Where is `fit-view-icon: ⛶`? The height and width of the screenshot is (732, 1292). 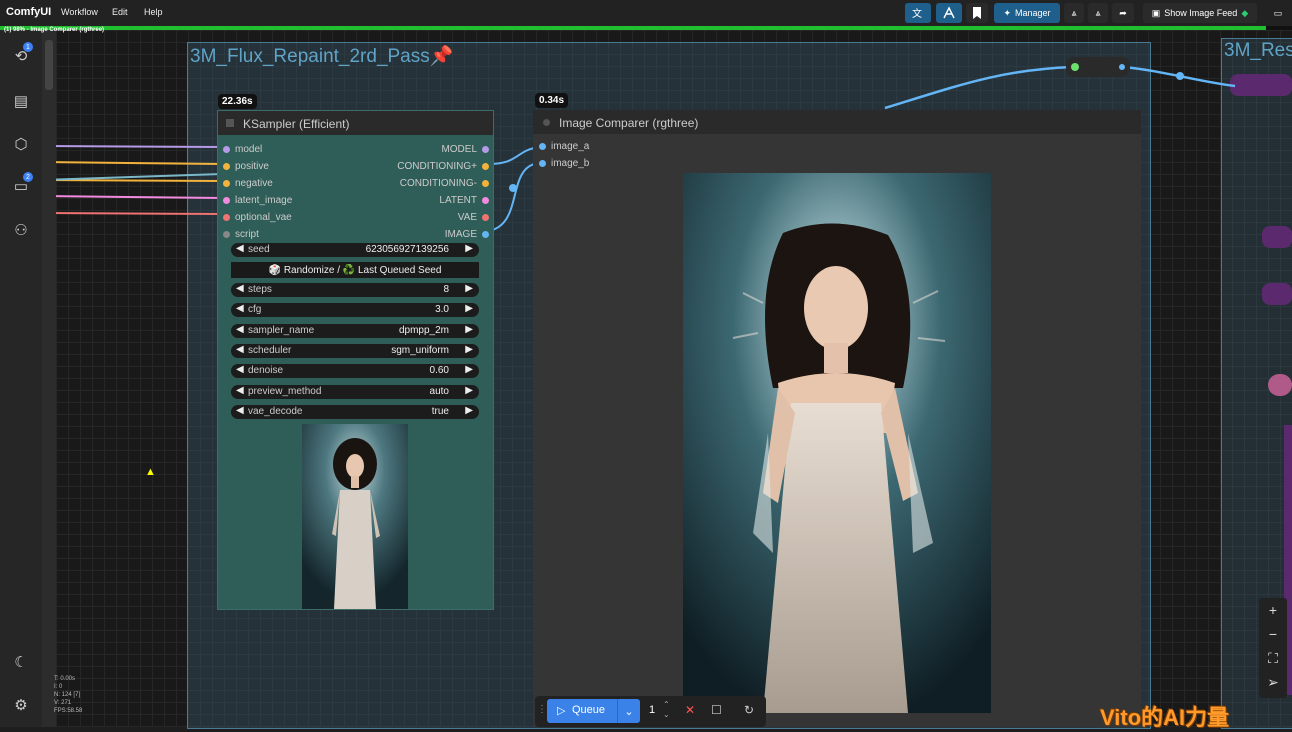
fit-view-icon: ⛶ is located at coordinates (1273, 658).